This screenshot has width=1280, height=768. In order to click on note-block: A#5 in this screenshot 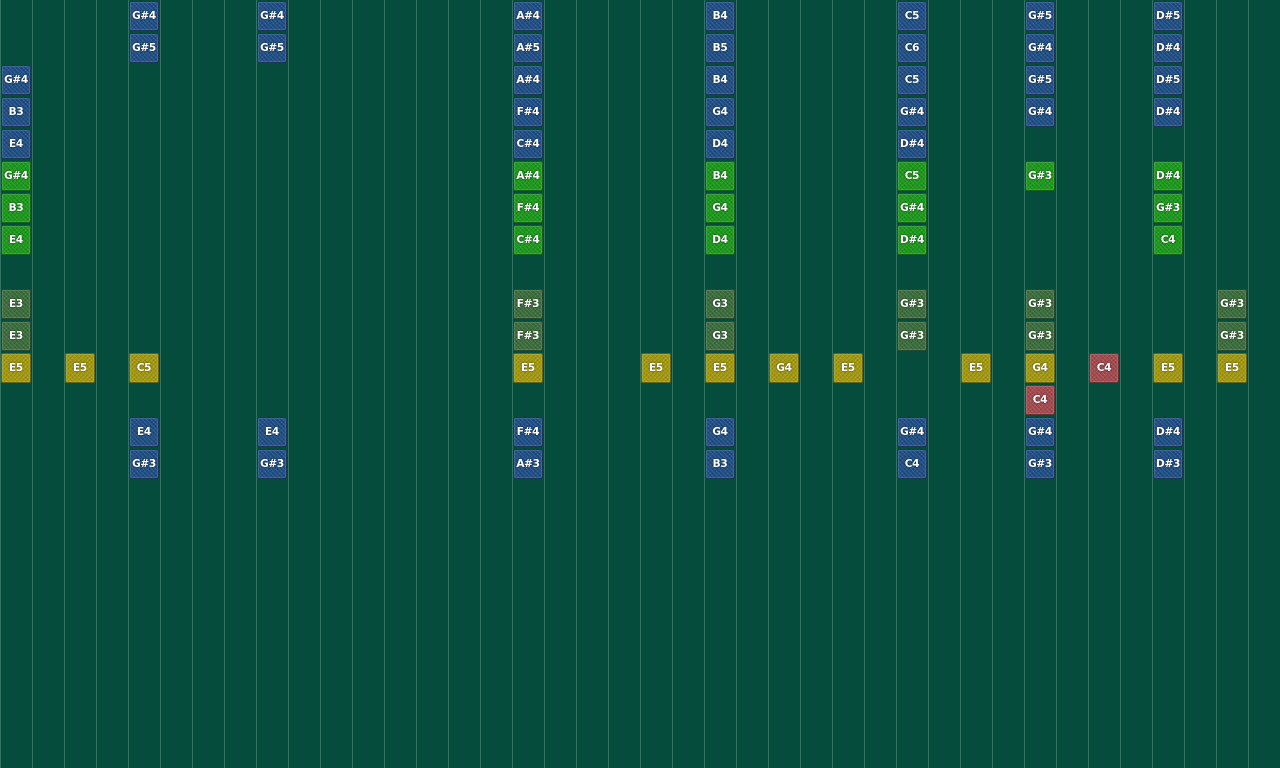, I will do `click(528, 48)`.